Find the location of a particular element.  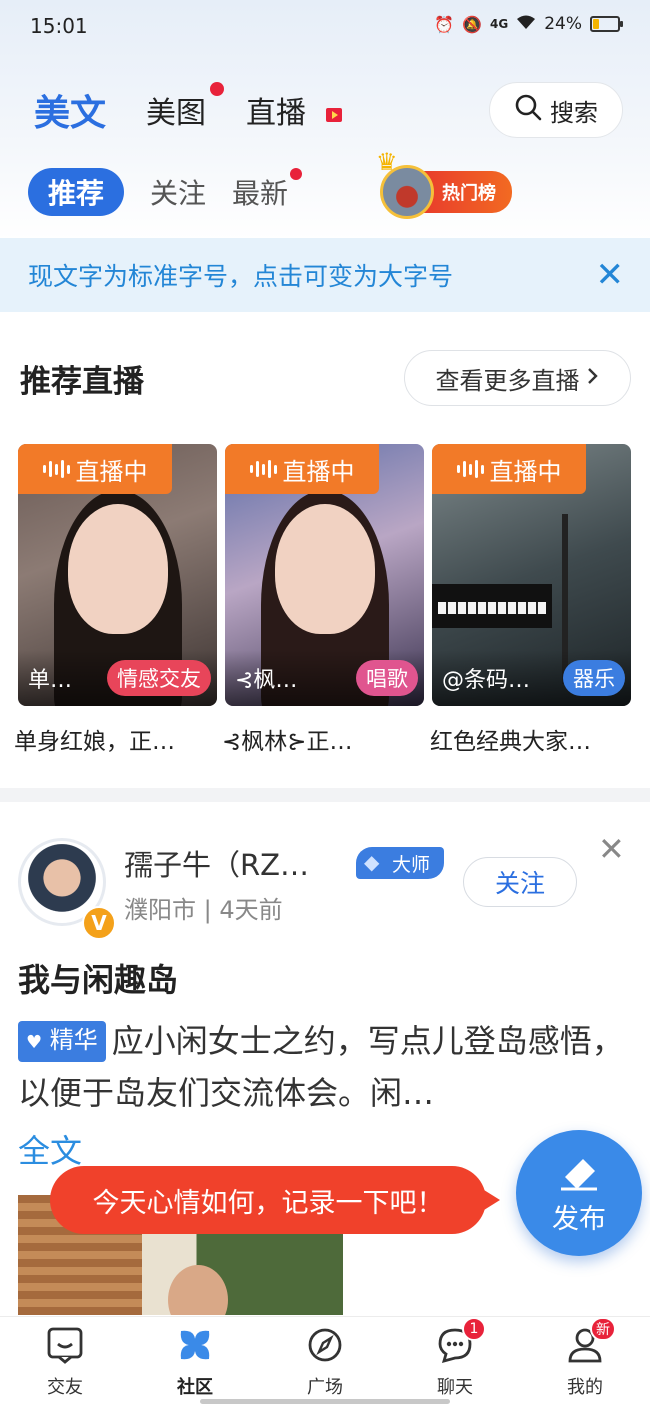

status-time: 15:01 is located at coordinates (59, 26).